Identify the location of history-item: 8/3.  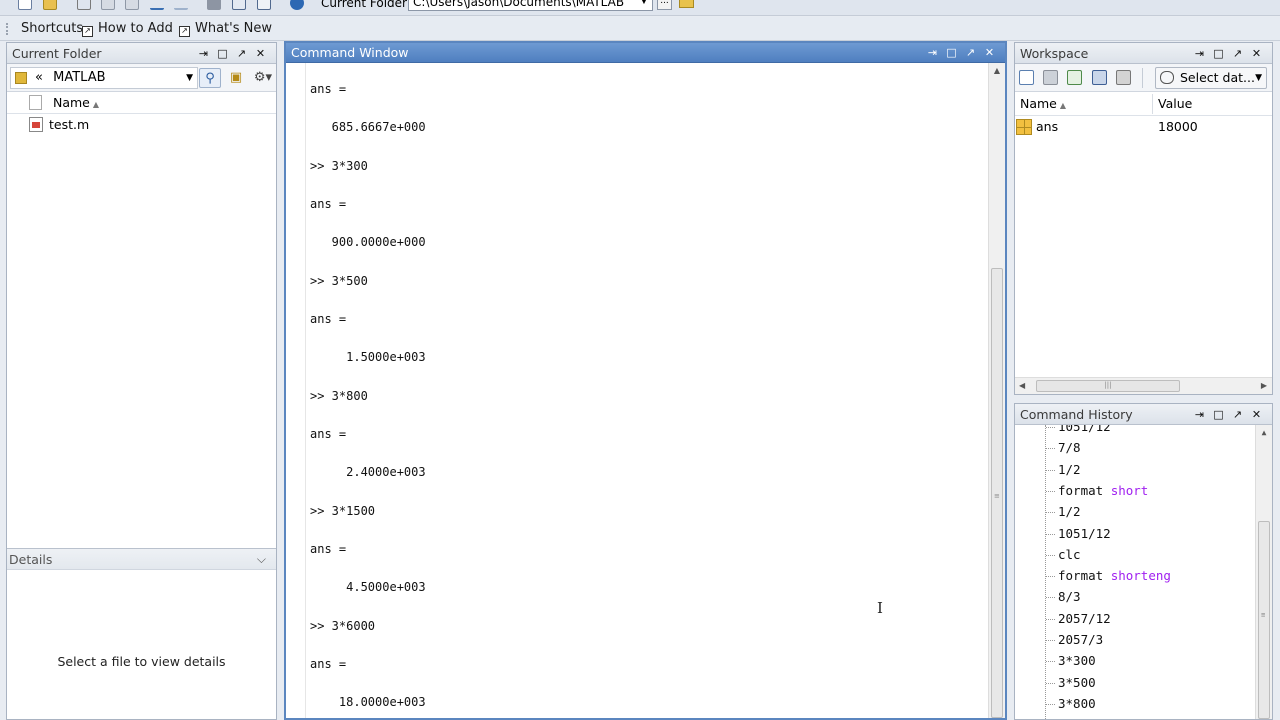
(1063, 596).